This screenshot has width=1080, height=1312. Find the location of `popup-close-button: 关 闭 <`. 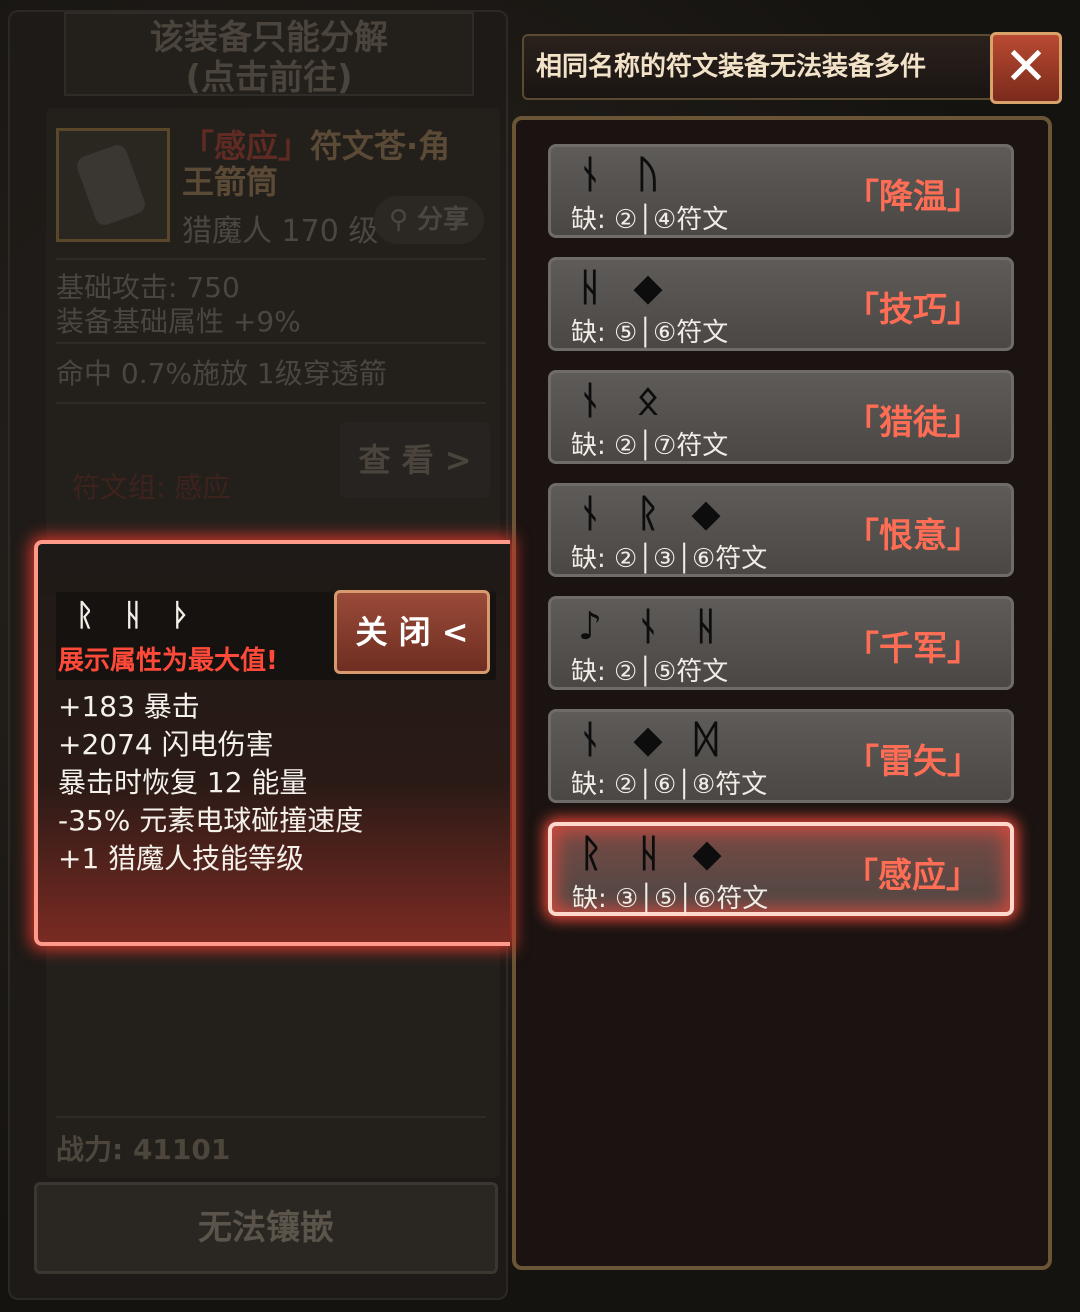

popup-close-button: 关 闭 < is located at coordinates (412, 632).